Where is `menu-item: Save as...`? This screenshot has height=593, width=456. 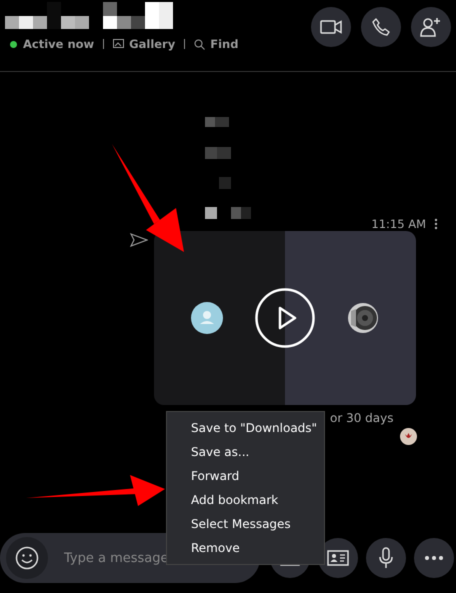 menu-item: Save as... is located at coordinates (245, 452).